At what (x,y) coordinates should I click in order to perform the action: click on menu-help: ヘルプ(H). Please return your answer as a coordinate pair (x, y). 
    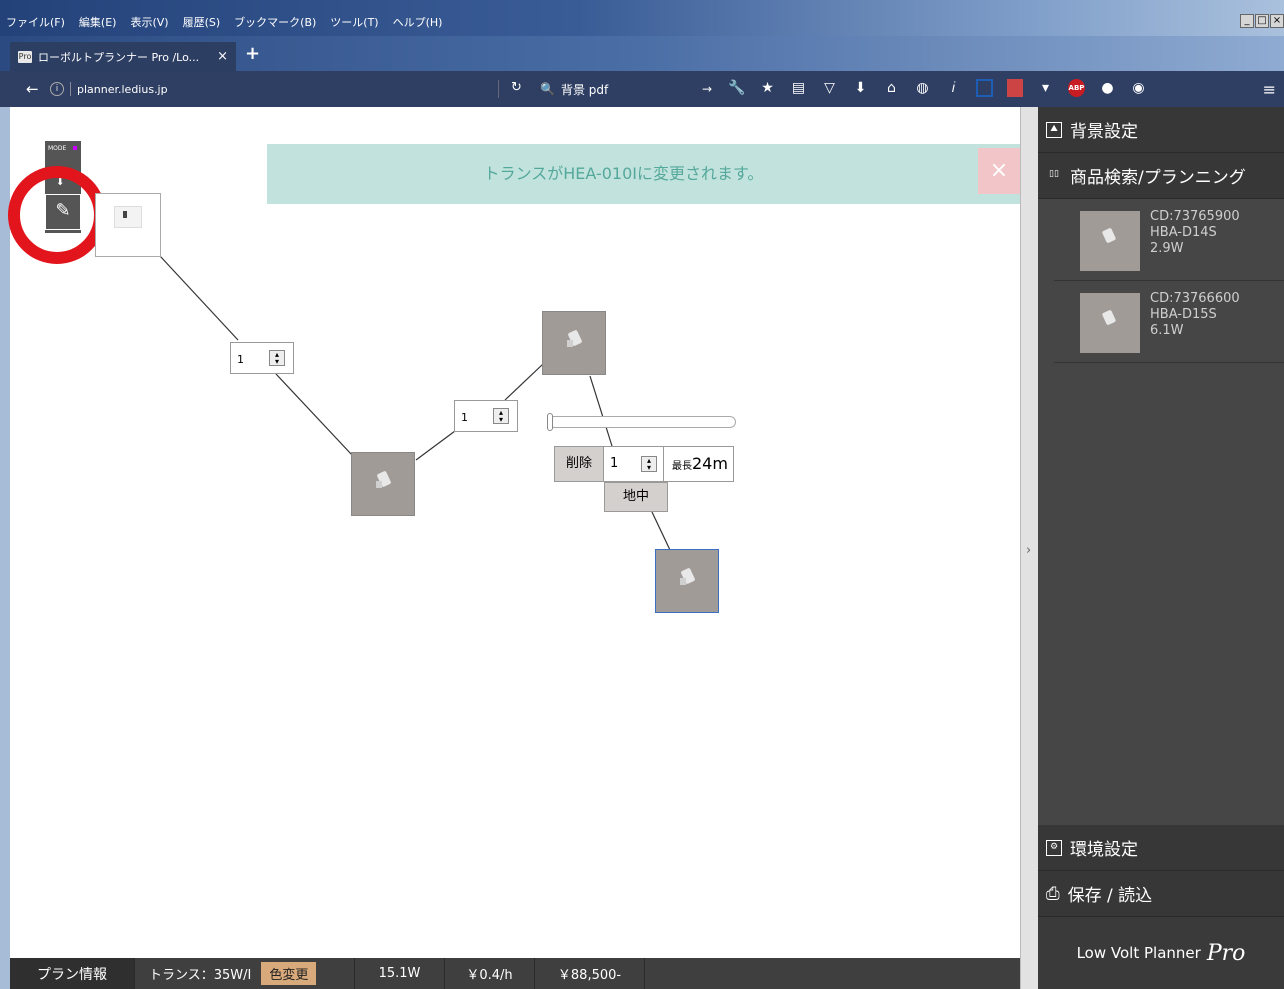
    Looking at the image, I should click on (418, 22).